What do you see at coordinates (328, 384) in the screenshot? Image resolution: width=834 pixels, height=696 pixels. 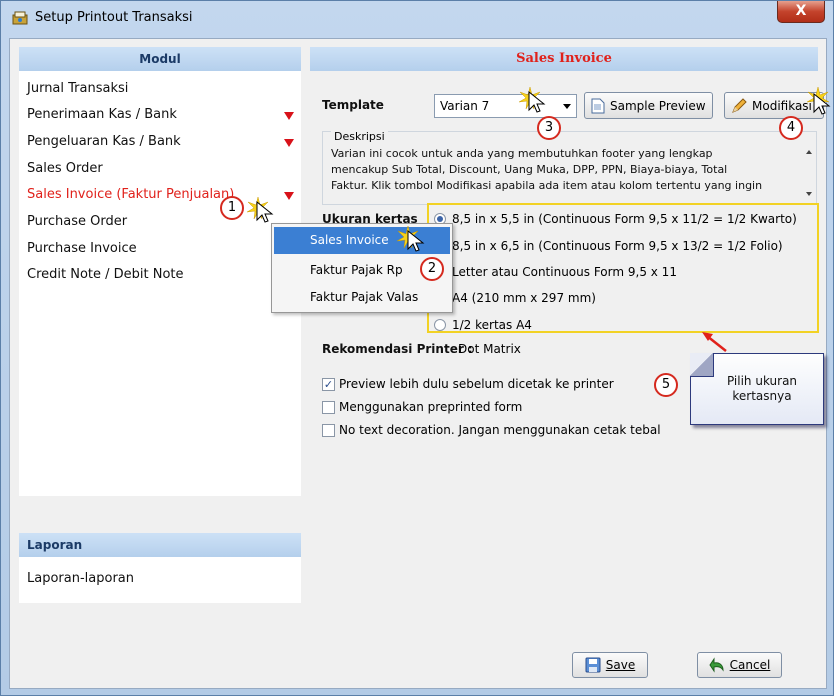 I see `checkmark-icon: ✓` at bounding box center [328, 384].